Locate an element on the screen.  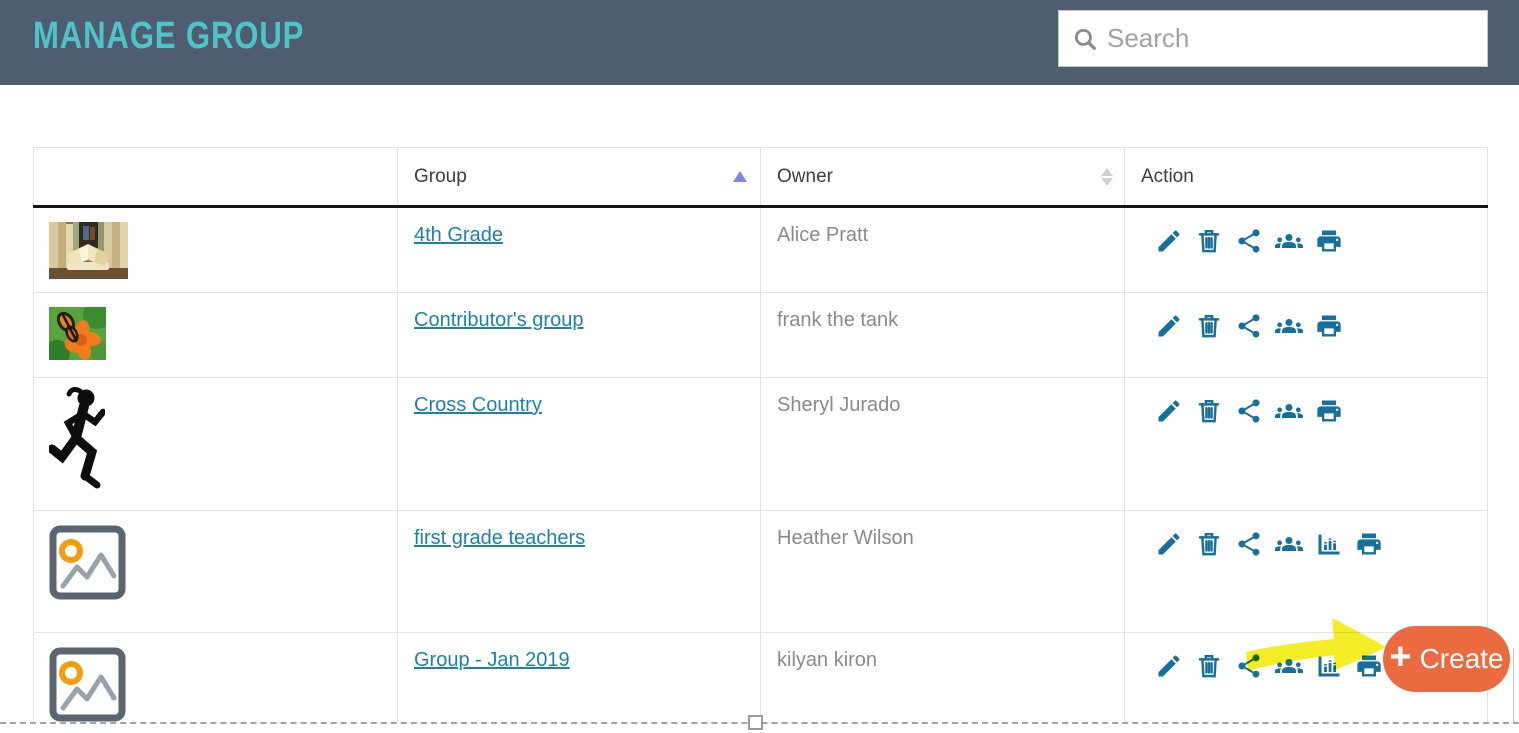
group-link: first grade teachers is located at coordinates (499, 538).